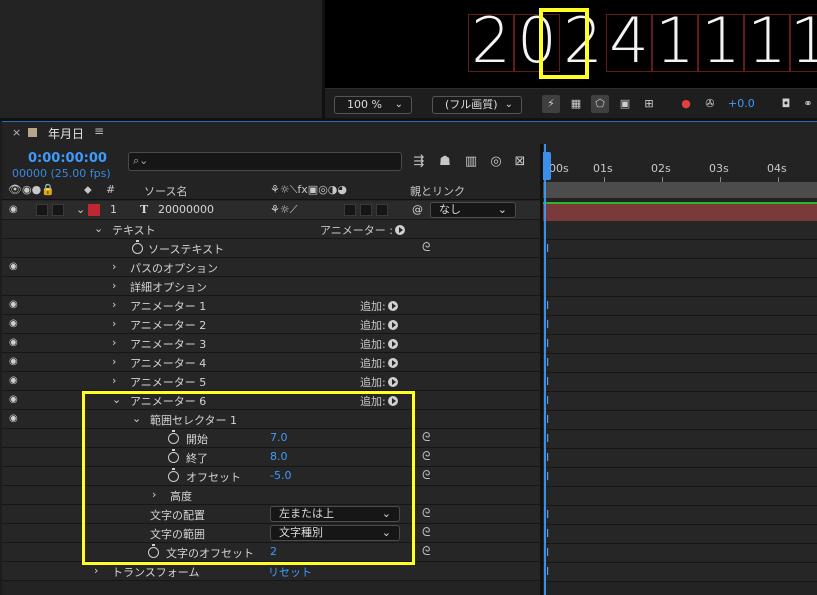  I want to click on animator-label: アニメーター :, so click(362, 230).